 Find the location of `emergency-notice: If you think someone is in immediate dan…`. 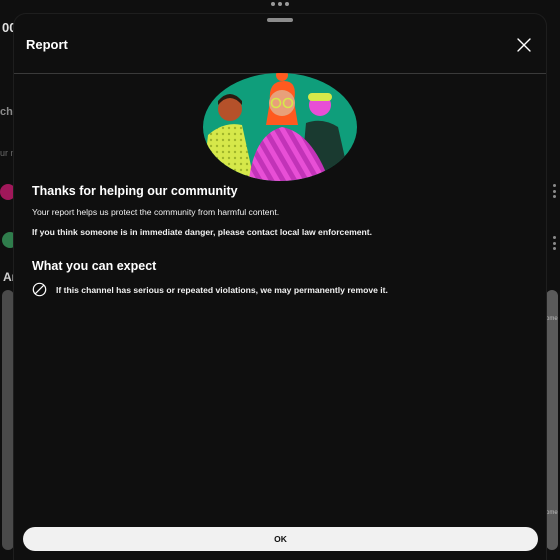

emergency-notice: If you think someone is in immediate dan… is located at coordinates (202, 232).